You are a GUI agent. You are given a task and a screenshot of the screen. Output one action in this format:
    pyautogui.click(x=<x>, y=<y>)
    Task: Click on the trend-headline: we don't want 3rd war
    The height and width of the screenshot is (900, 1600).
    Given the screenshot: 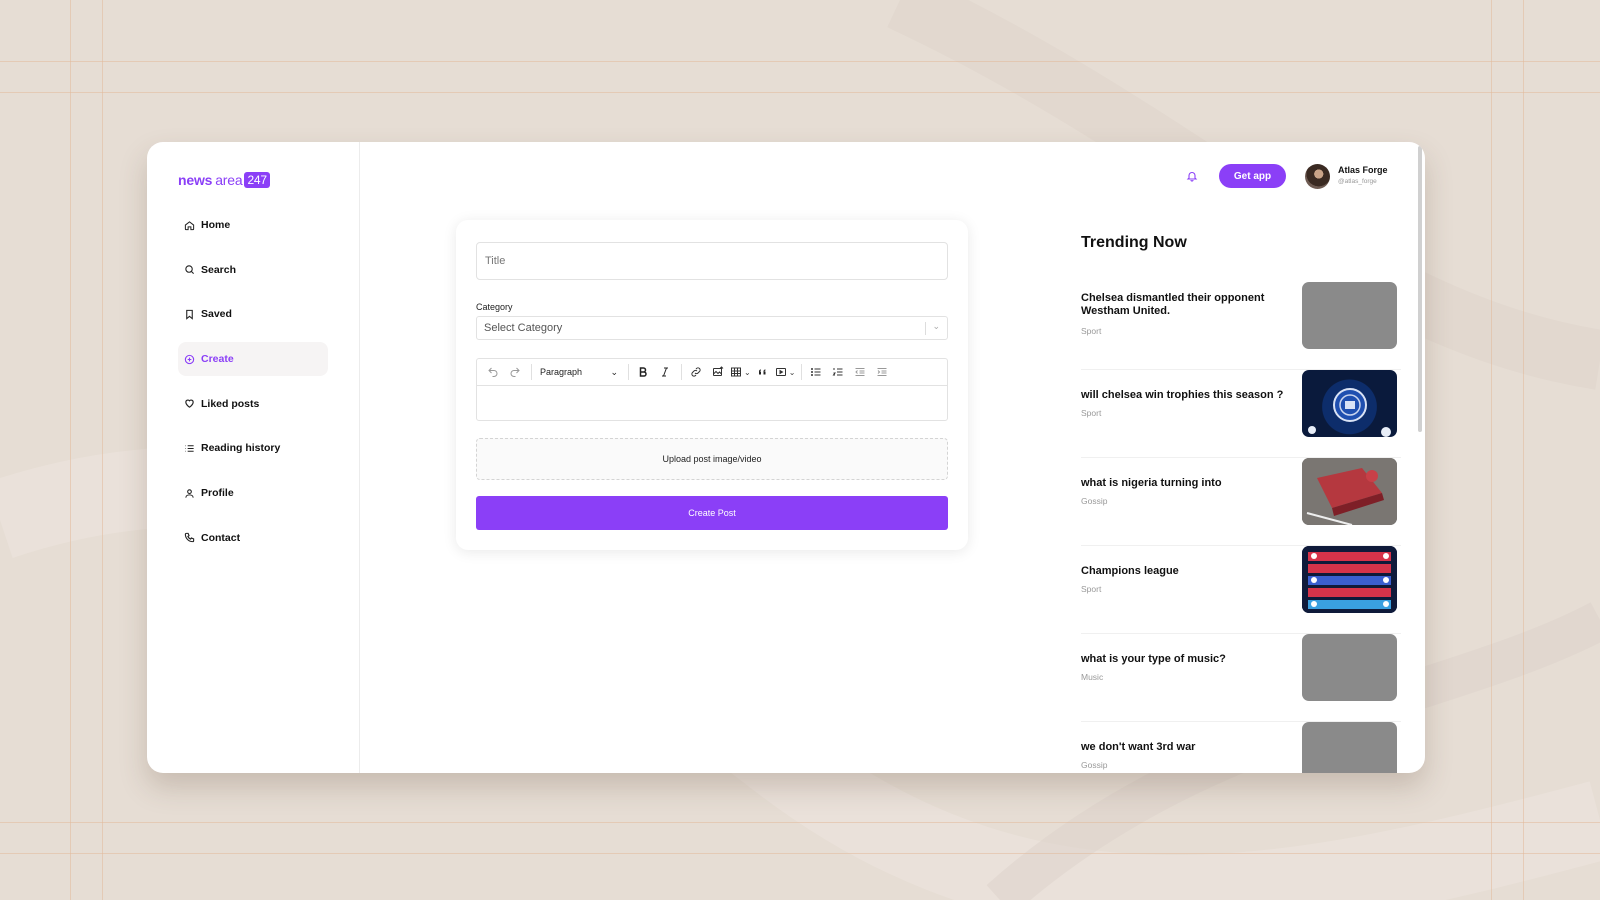 What is the action you would take?
    pyautogui.click(x=1138, y=747)
    